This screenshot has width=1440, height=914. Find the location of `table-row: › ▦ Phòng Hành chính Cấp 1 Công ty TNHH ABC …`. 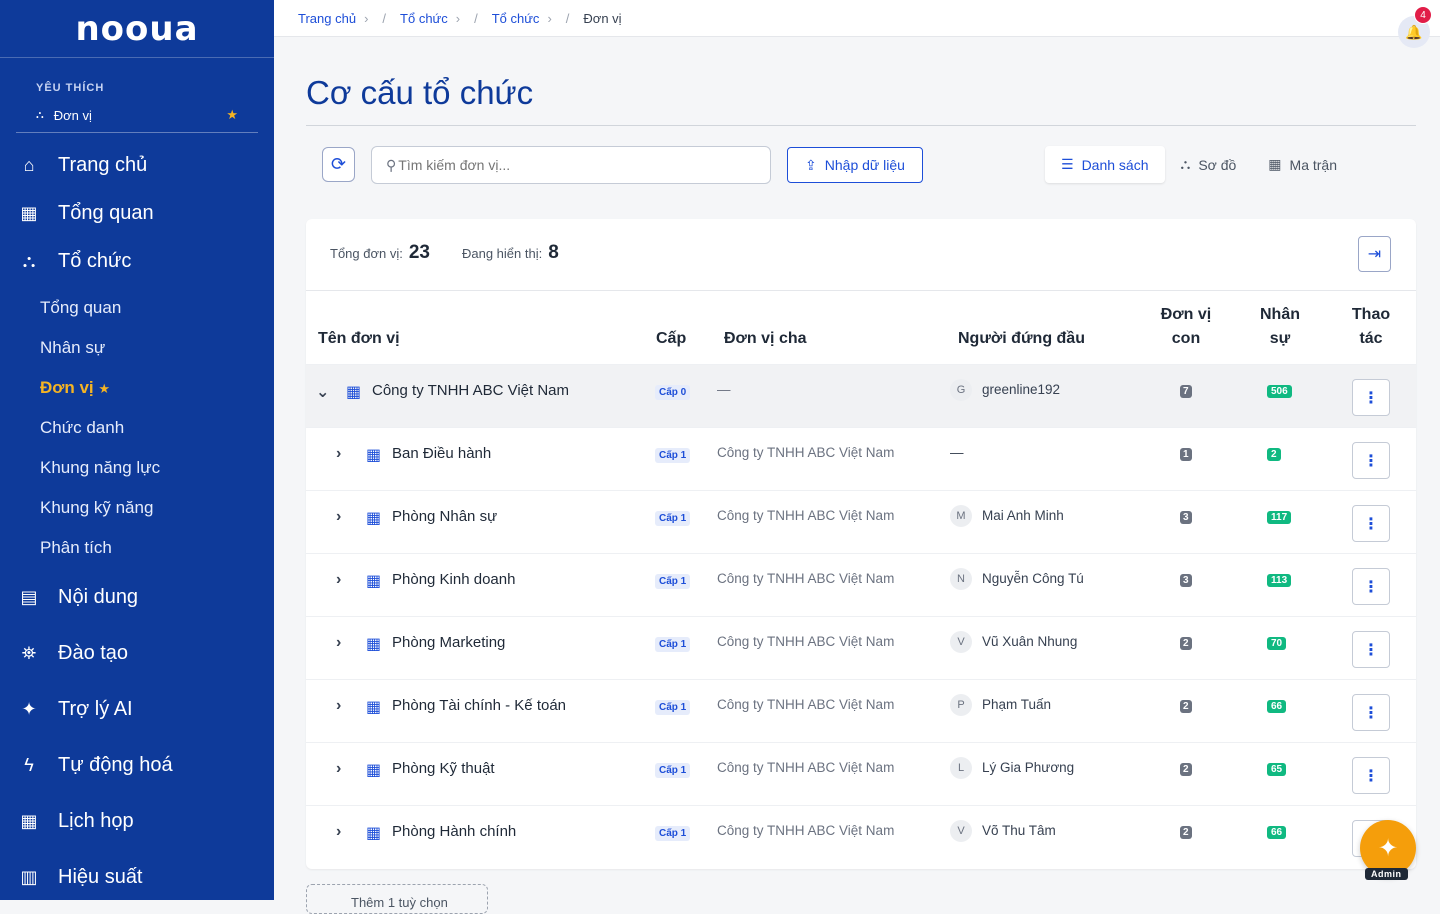

table-row: › ▦ Phòng Hành chính Cấp 1 Công ty TNHH ABC … is located at coordinates (861, 836).